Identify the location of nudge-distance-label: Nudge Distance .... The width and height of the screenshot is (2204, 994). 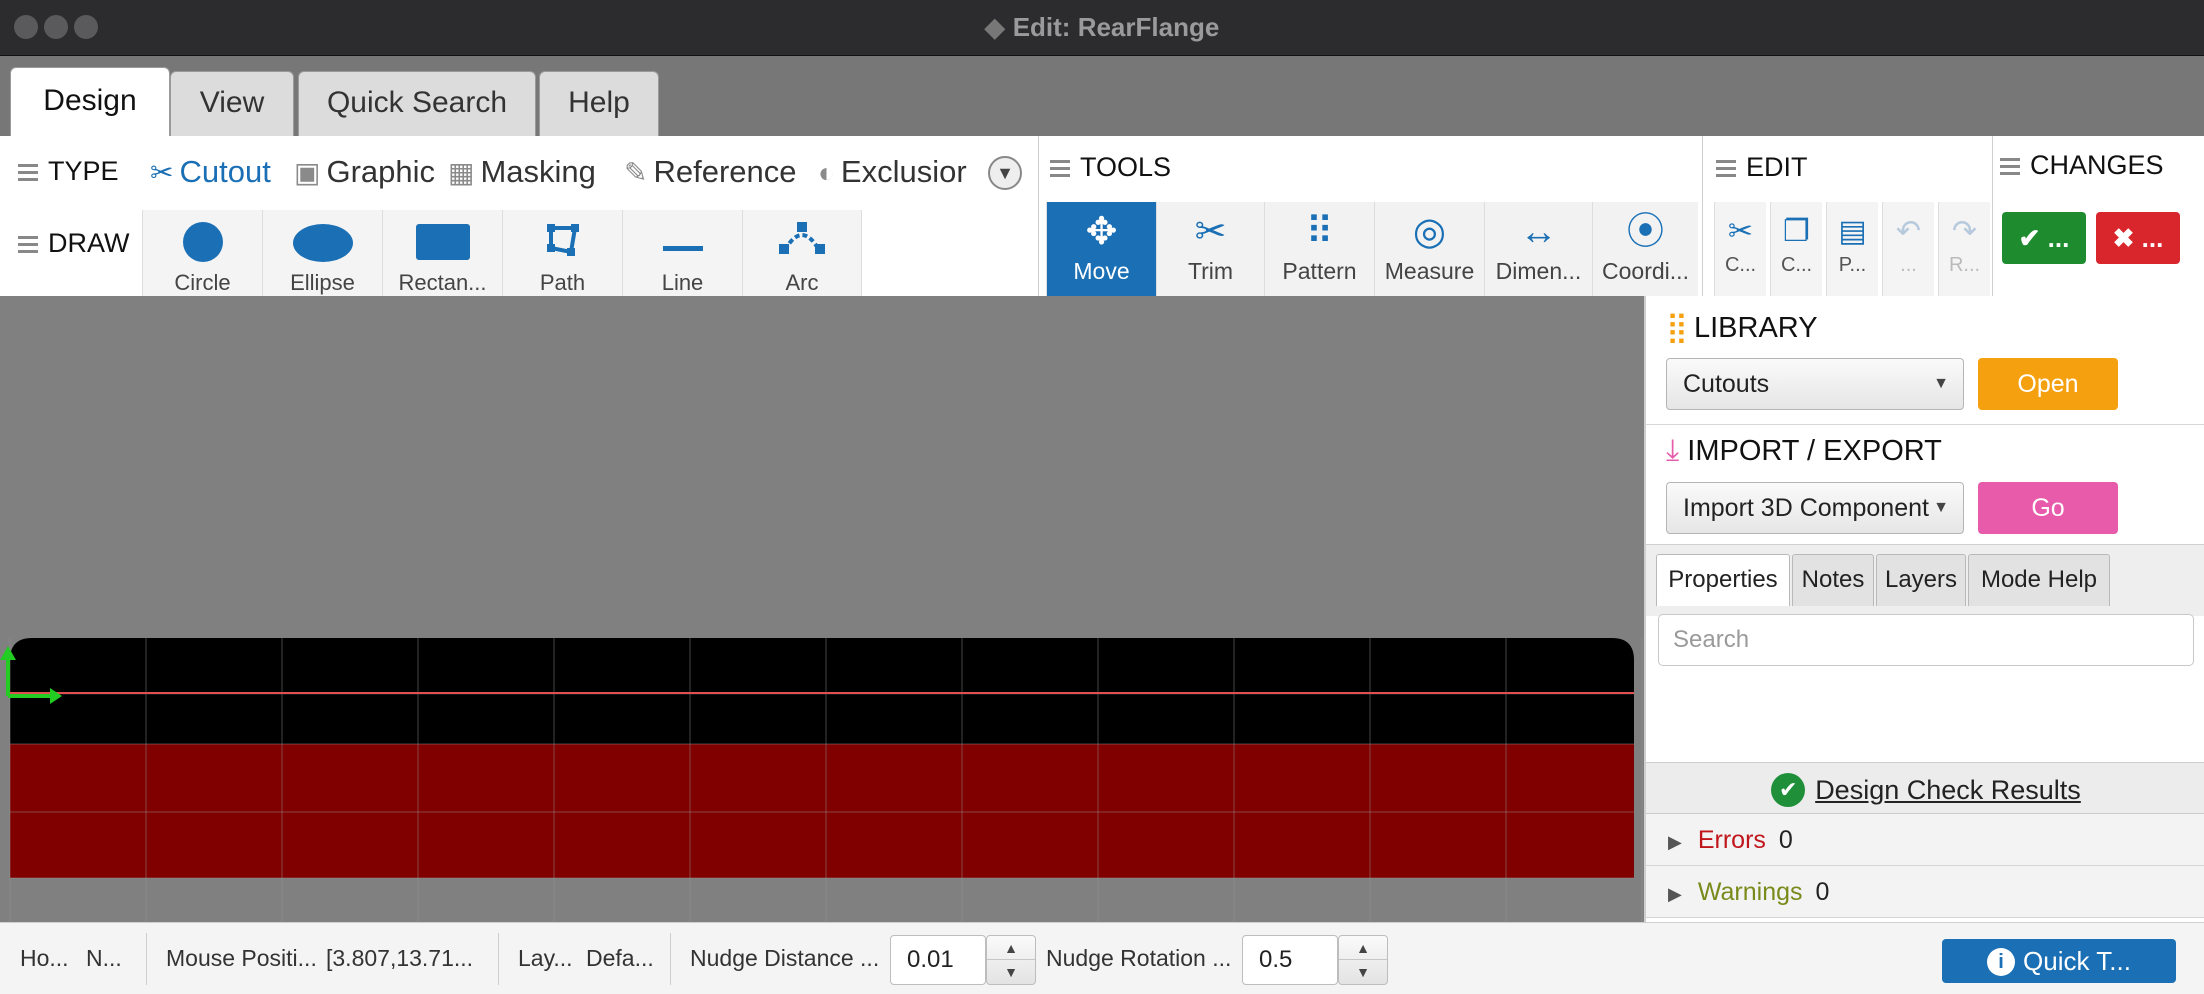
(785, 958).